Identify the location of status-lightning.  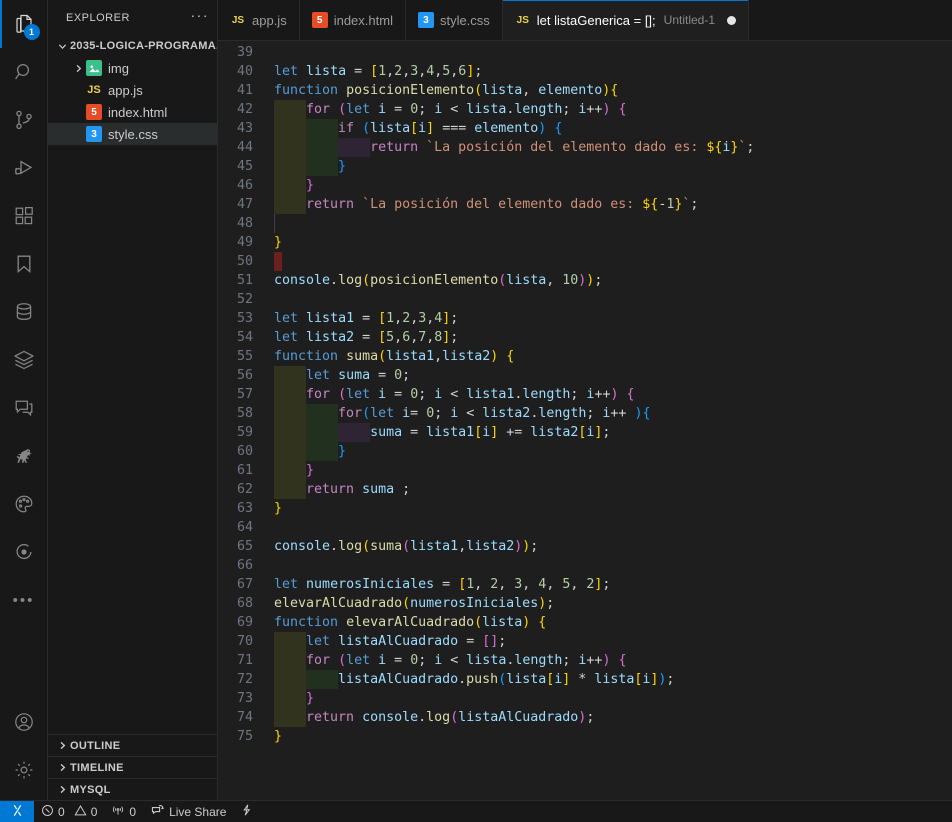
(246, 811).